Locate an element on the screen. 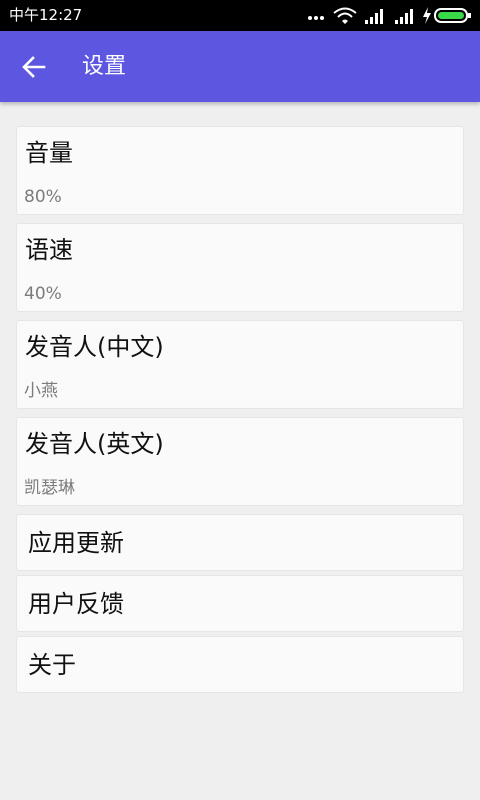  setting-value: 80% is located at coordinates (43, 197).